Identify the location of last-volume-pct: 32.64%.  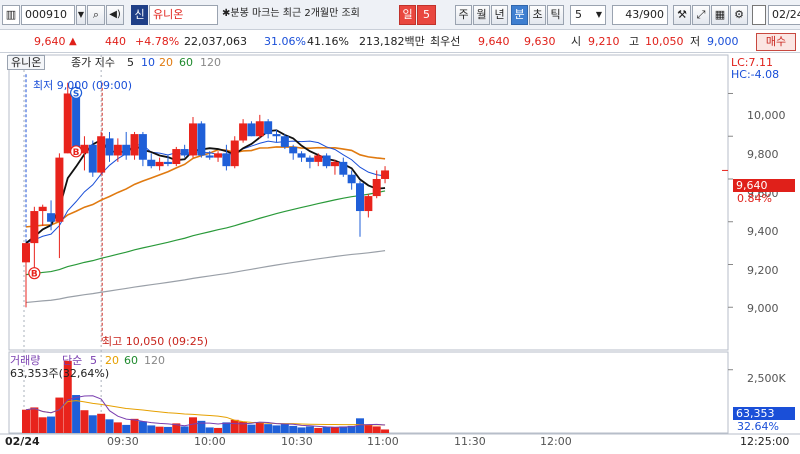
(758, 426).